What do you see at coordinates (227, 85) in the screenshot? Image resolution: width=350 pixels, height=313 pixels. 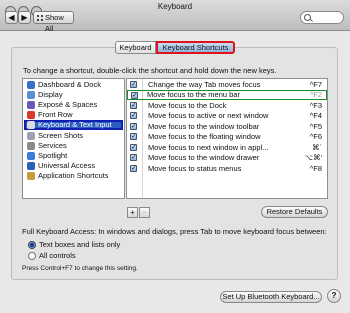 I see `shortcut-row: ✓ Change the way Tab moves focus ^F7` at bounding box center [227, 85].